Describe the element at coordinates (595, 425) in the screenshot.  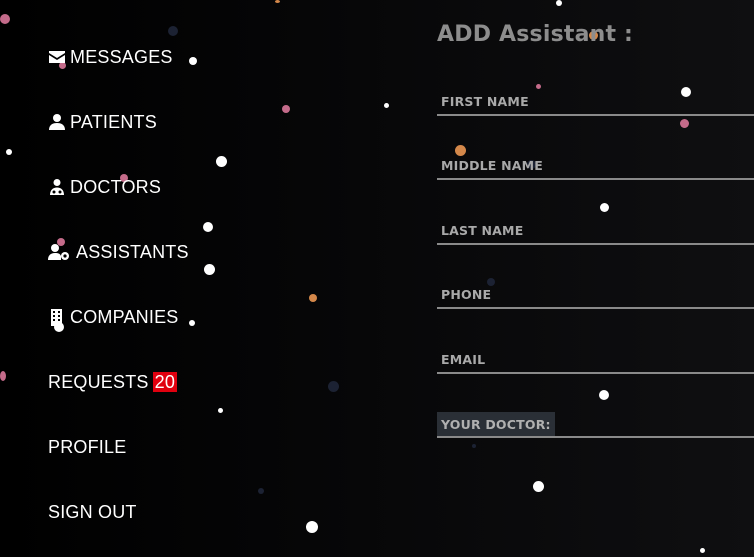
I see `doctor-select: YOUR DOCTOR:` at that location.